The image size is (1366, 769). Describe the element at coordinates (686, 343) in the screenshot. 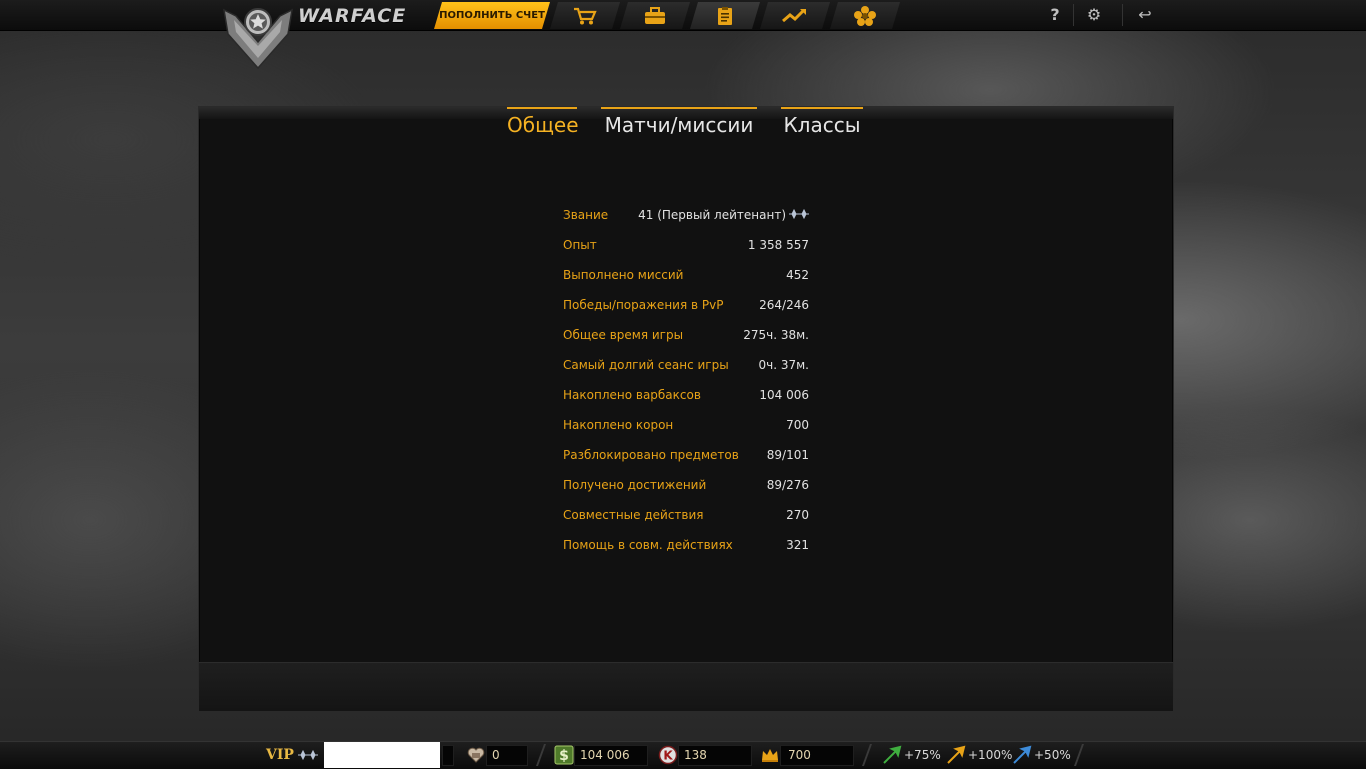

I see `stat-row: Общее время игры 275ч. 38м.` at that location.